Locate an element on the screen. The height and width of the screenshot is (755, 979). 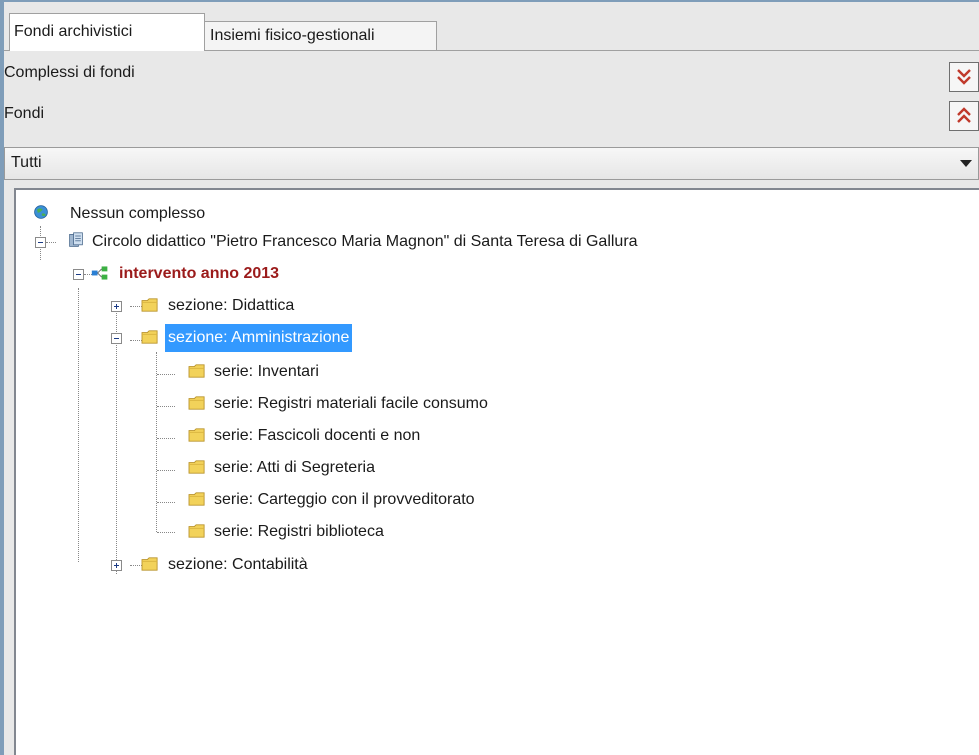
tree-node-label: serie: Carteggio con il provveditorato is located at coordinates (344, 499).